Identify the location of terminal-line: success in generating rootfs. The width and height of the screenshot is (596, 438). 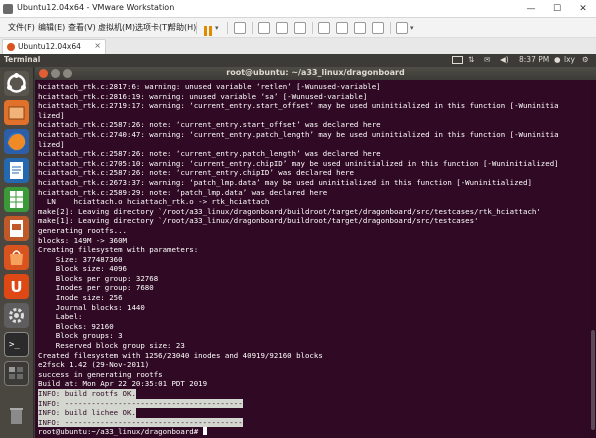
(100, 374).